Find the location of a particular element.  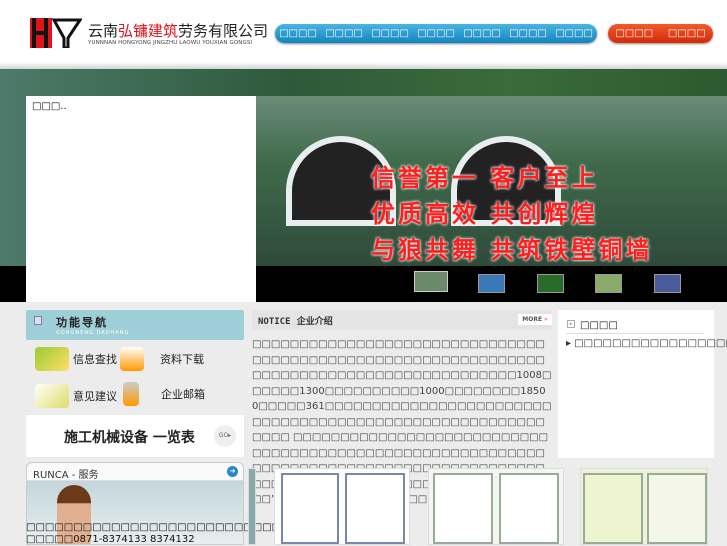

nav-downloads: 资料下载 is located at coordinates (162, 359).